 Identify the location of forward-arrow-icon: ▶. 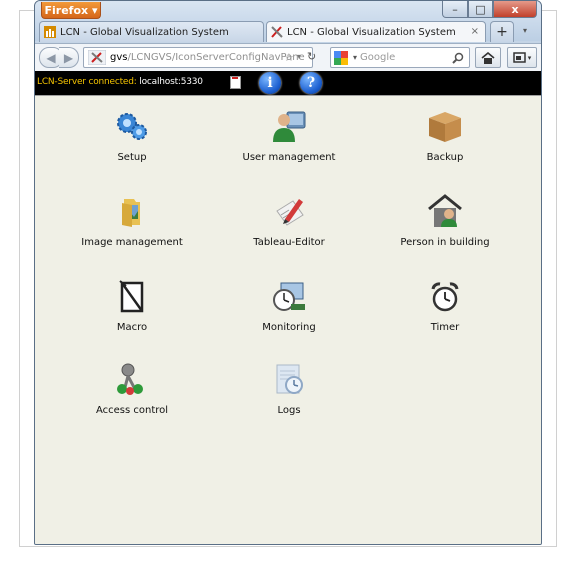
(68, 57).